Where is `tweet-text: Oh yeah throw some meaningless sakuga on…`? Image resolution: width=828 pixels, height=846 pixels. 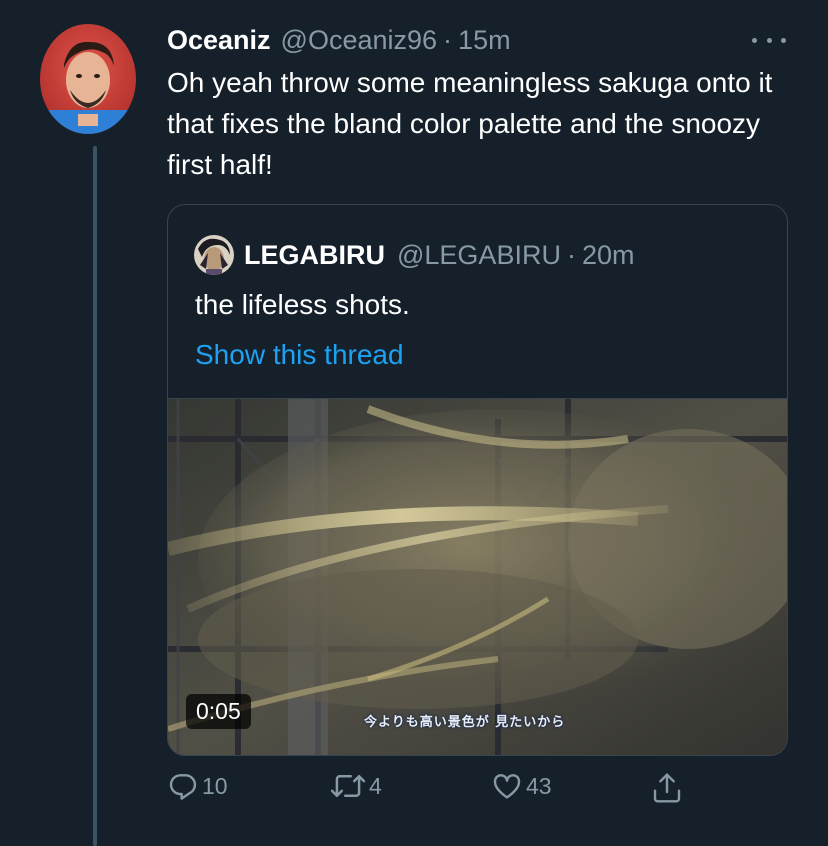 tweet-text: Oh yeah throw some meaningless sakuga on… is located at coordinates (470, 123).